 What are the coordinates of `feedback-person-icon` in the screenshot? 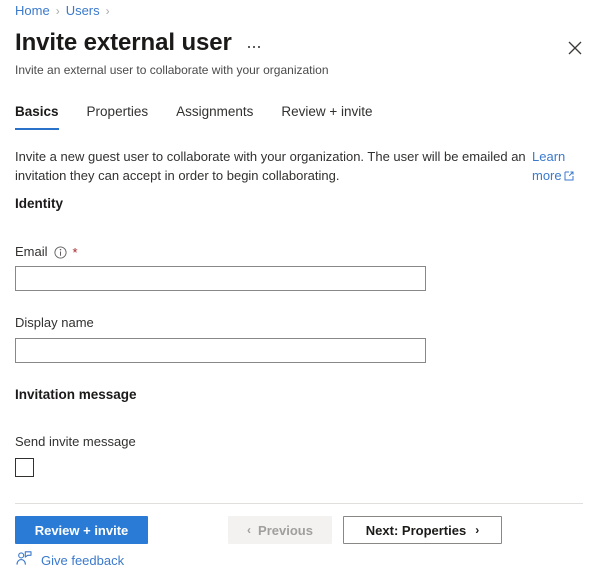 It's located at (24, 561).